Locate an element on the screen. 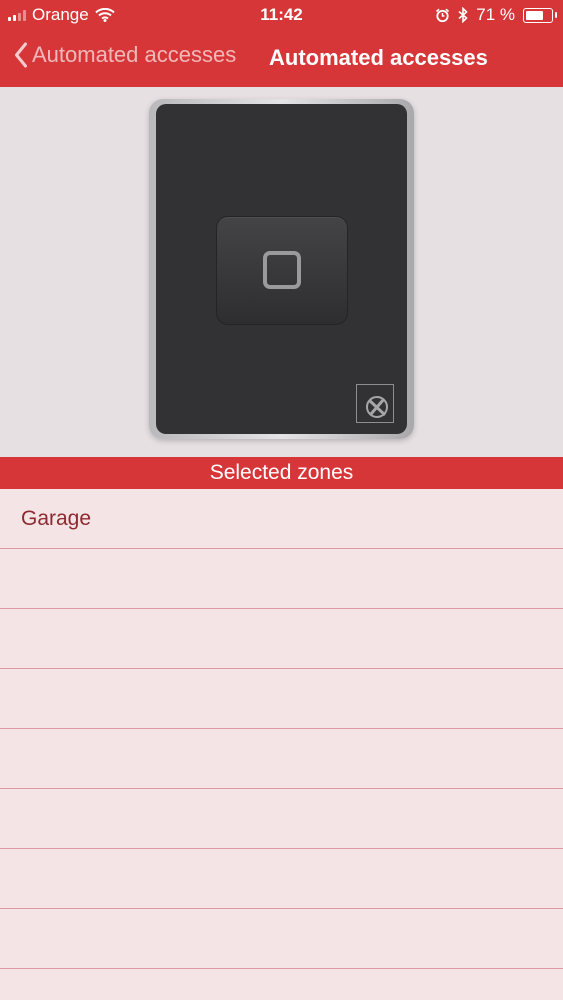 The width and height of the screenshot is (563, 1000). battery-icon is located at coordinates (540, 15).